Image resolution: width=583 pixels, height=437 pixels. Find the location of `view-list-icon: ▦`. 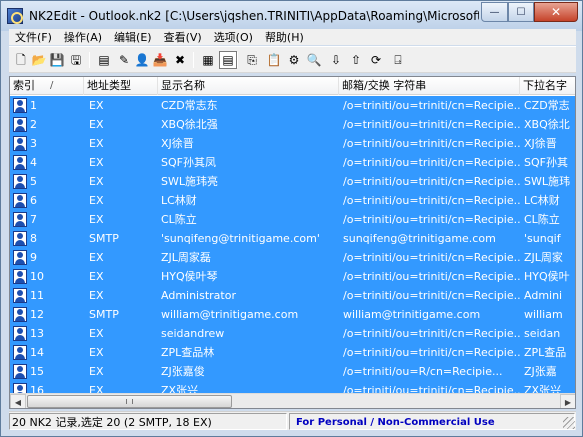

view-list-icon: ▦ is located at coordinates (208, 60).